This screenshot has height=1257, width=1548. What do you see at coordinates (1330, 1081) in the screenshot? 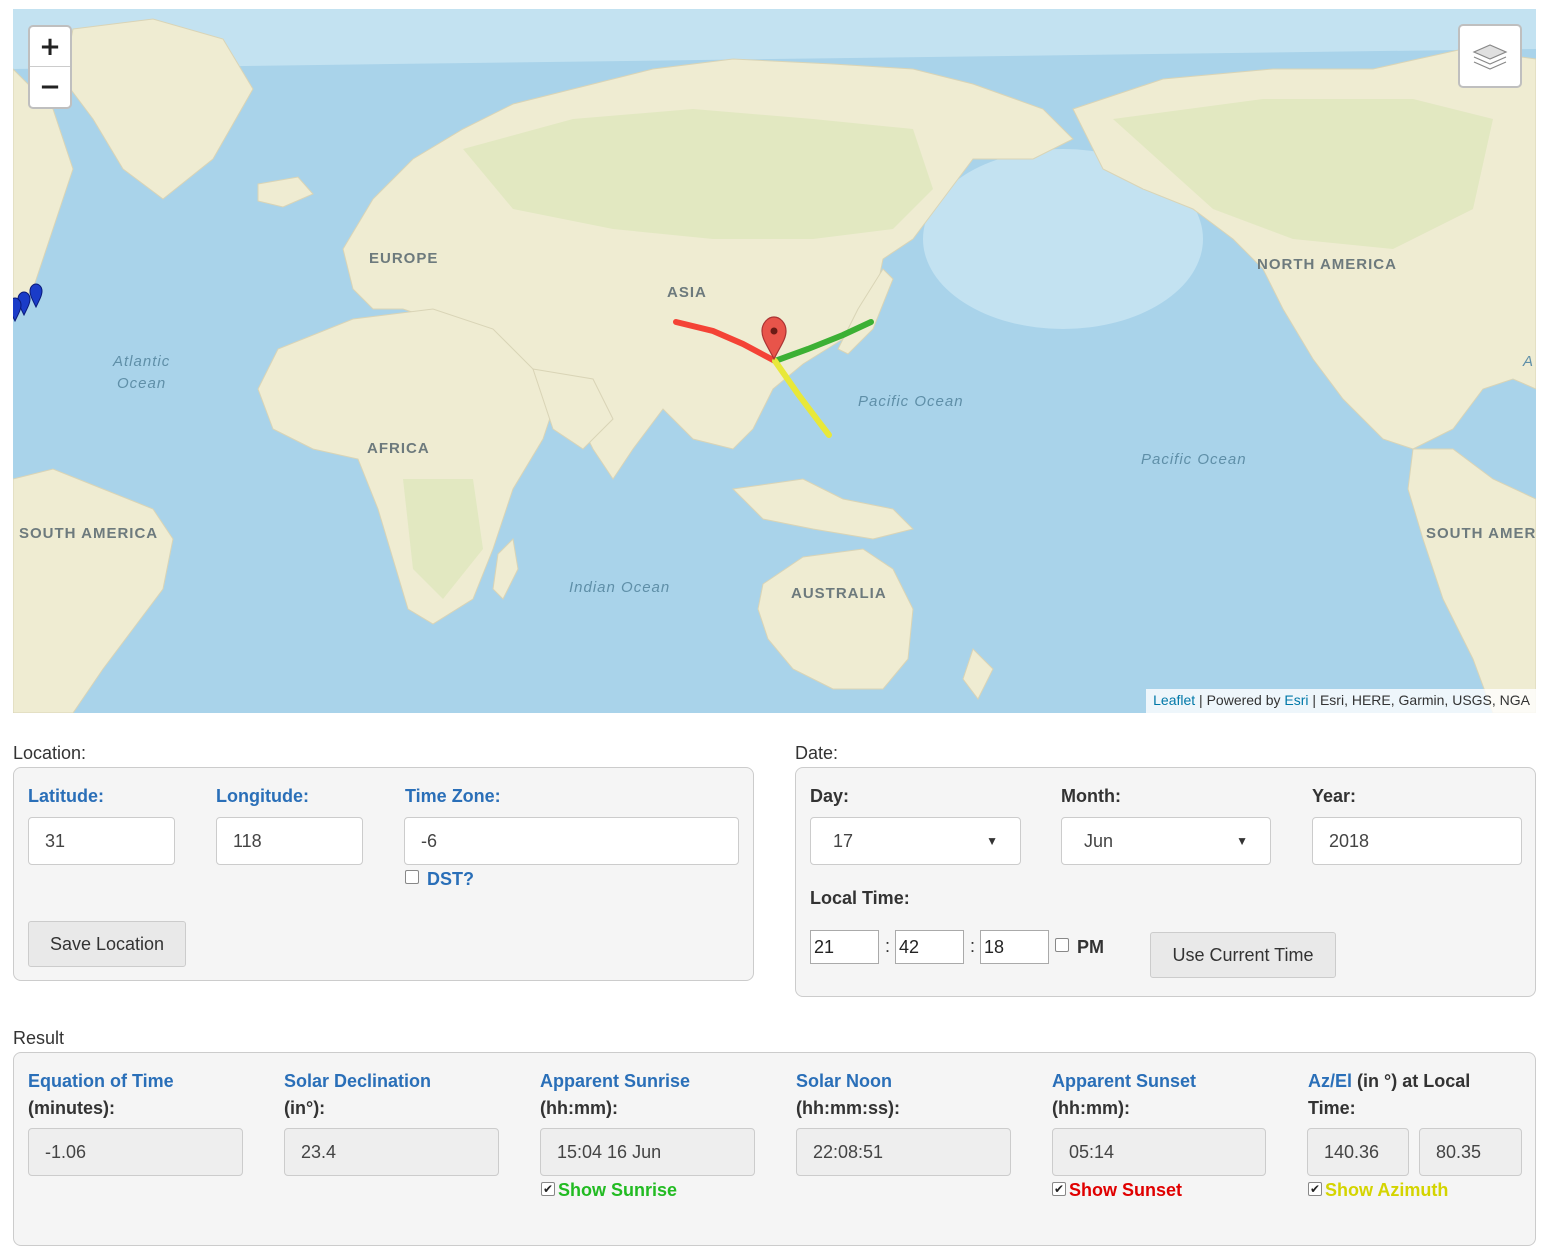
I see `azel-label-link: Az/El` at bounding box center [1330, 1081].